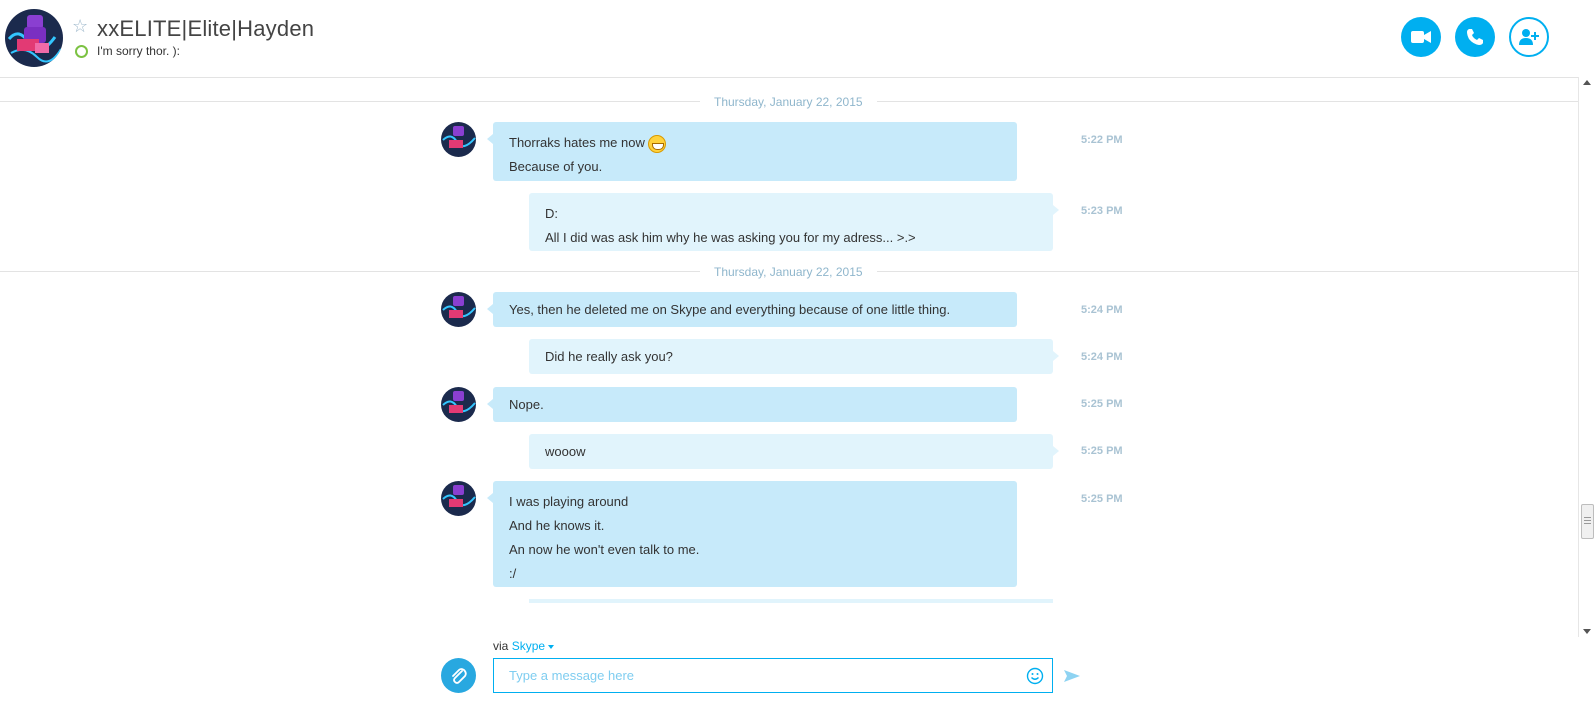 Image resolution: width=1595 pixels, height=725 pixels. Describe the element at coordinates (1035, 676) in the screenshot. I see `emoticon-icon` at that location.